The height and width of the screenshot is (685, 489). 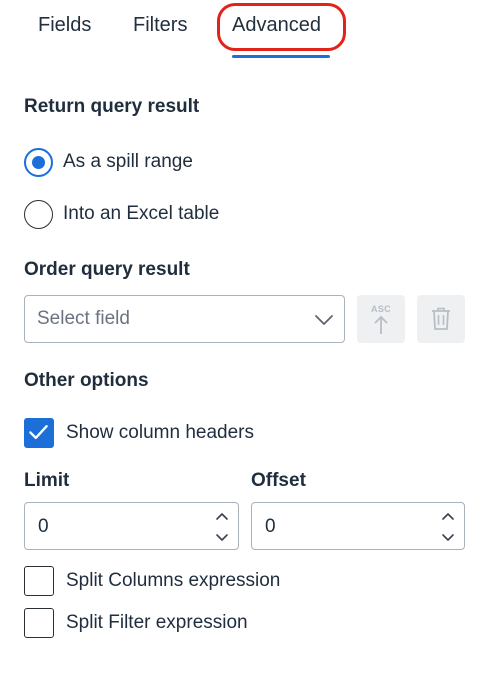 I want to click on sort-ascending-button: ASC, so click(x=381, y=319).